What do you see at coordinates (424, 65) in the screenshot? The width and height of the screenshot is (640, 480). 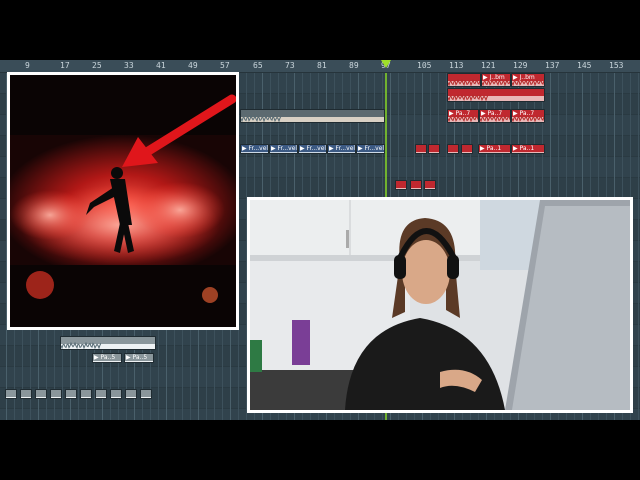 I see `ruler-tick-label: 105` at bounding box center [424, 65].